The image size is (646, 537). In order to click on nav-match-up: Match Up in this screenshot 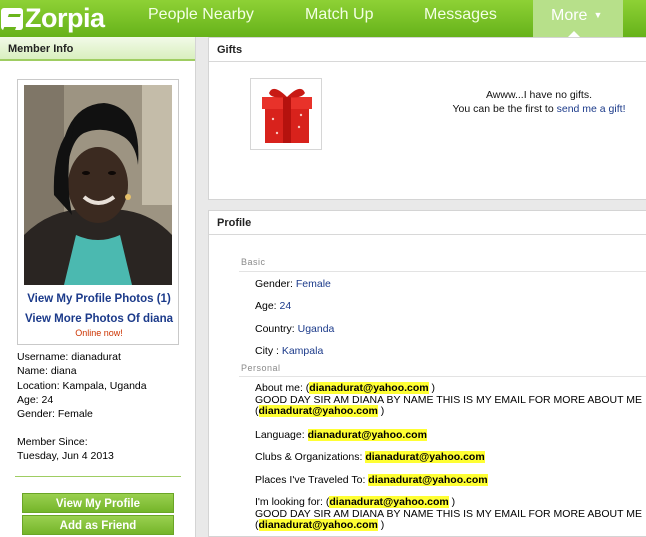, I will do `click(339, 18)`.